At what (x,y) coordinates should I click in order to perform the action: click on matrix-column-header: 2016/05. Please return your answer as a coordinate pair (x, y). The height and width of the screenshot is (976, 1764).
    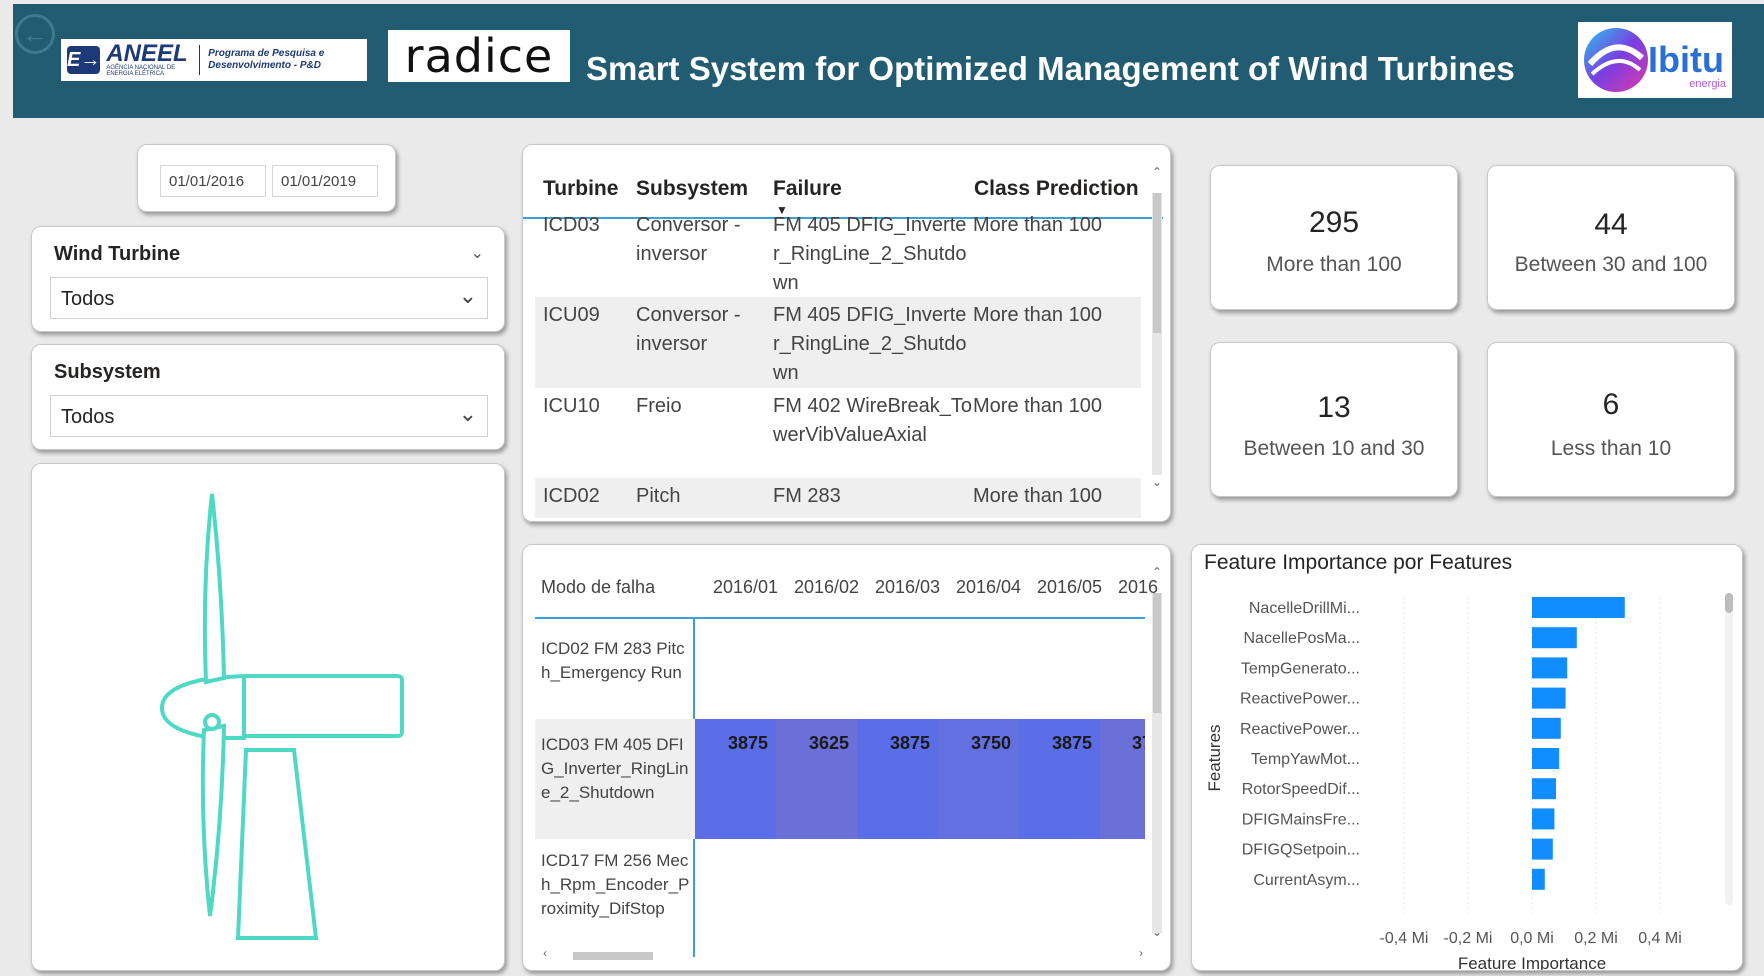
    Looking at the image, I should click on (1069, 587).